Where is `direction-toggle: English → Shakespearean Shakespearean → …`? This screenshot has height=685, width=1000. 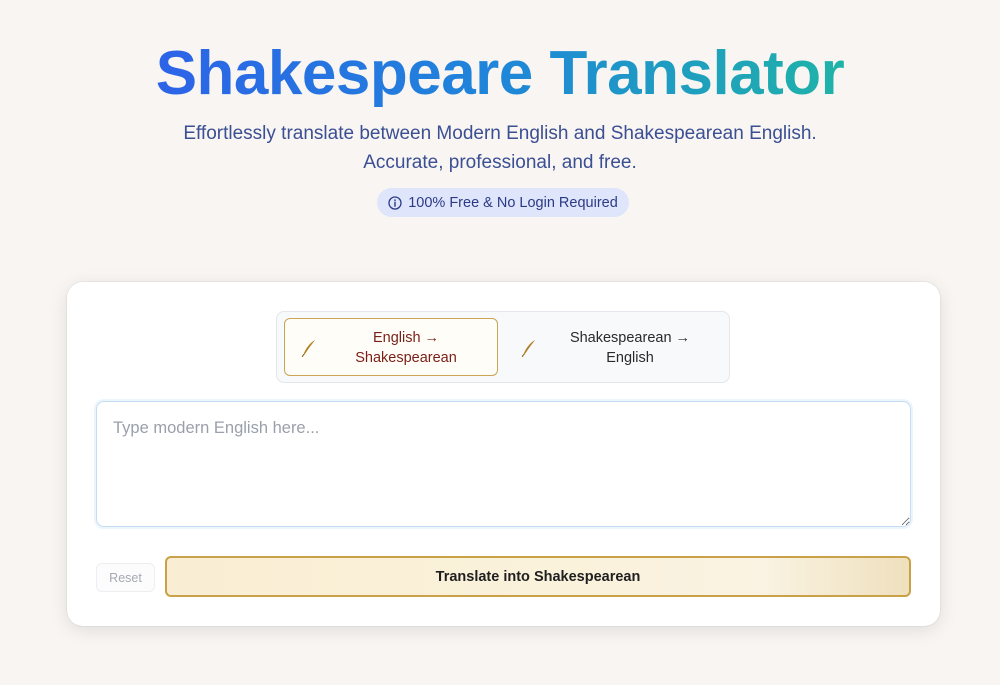 direction-toggle: English → Shakespearean Shakespearean → … is located at coordinates (503, 347).